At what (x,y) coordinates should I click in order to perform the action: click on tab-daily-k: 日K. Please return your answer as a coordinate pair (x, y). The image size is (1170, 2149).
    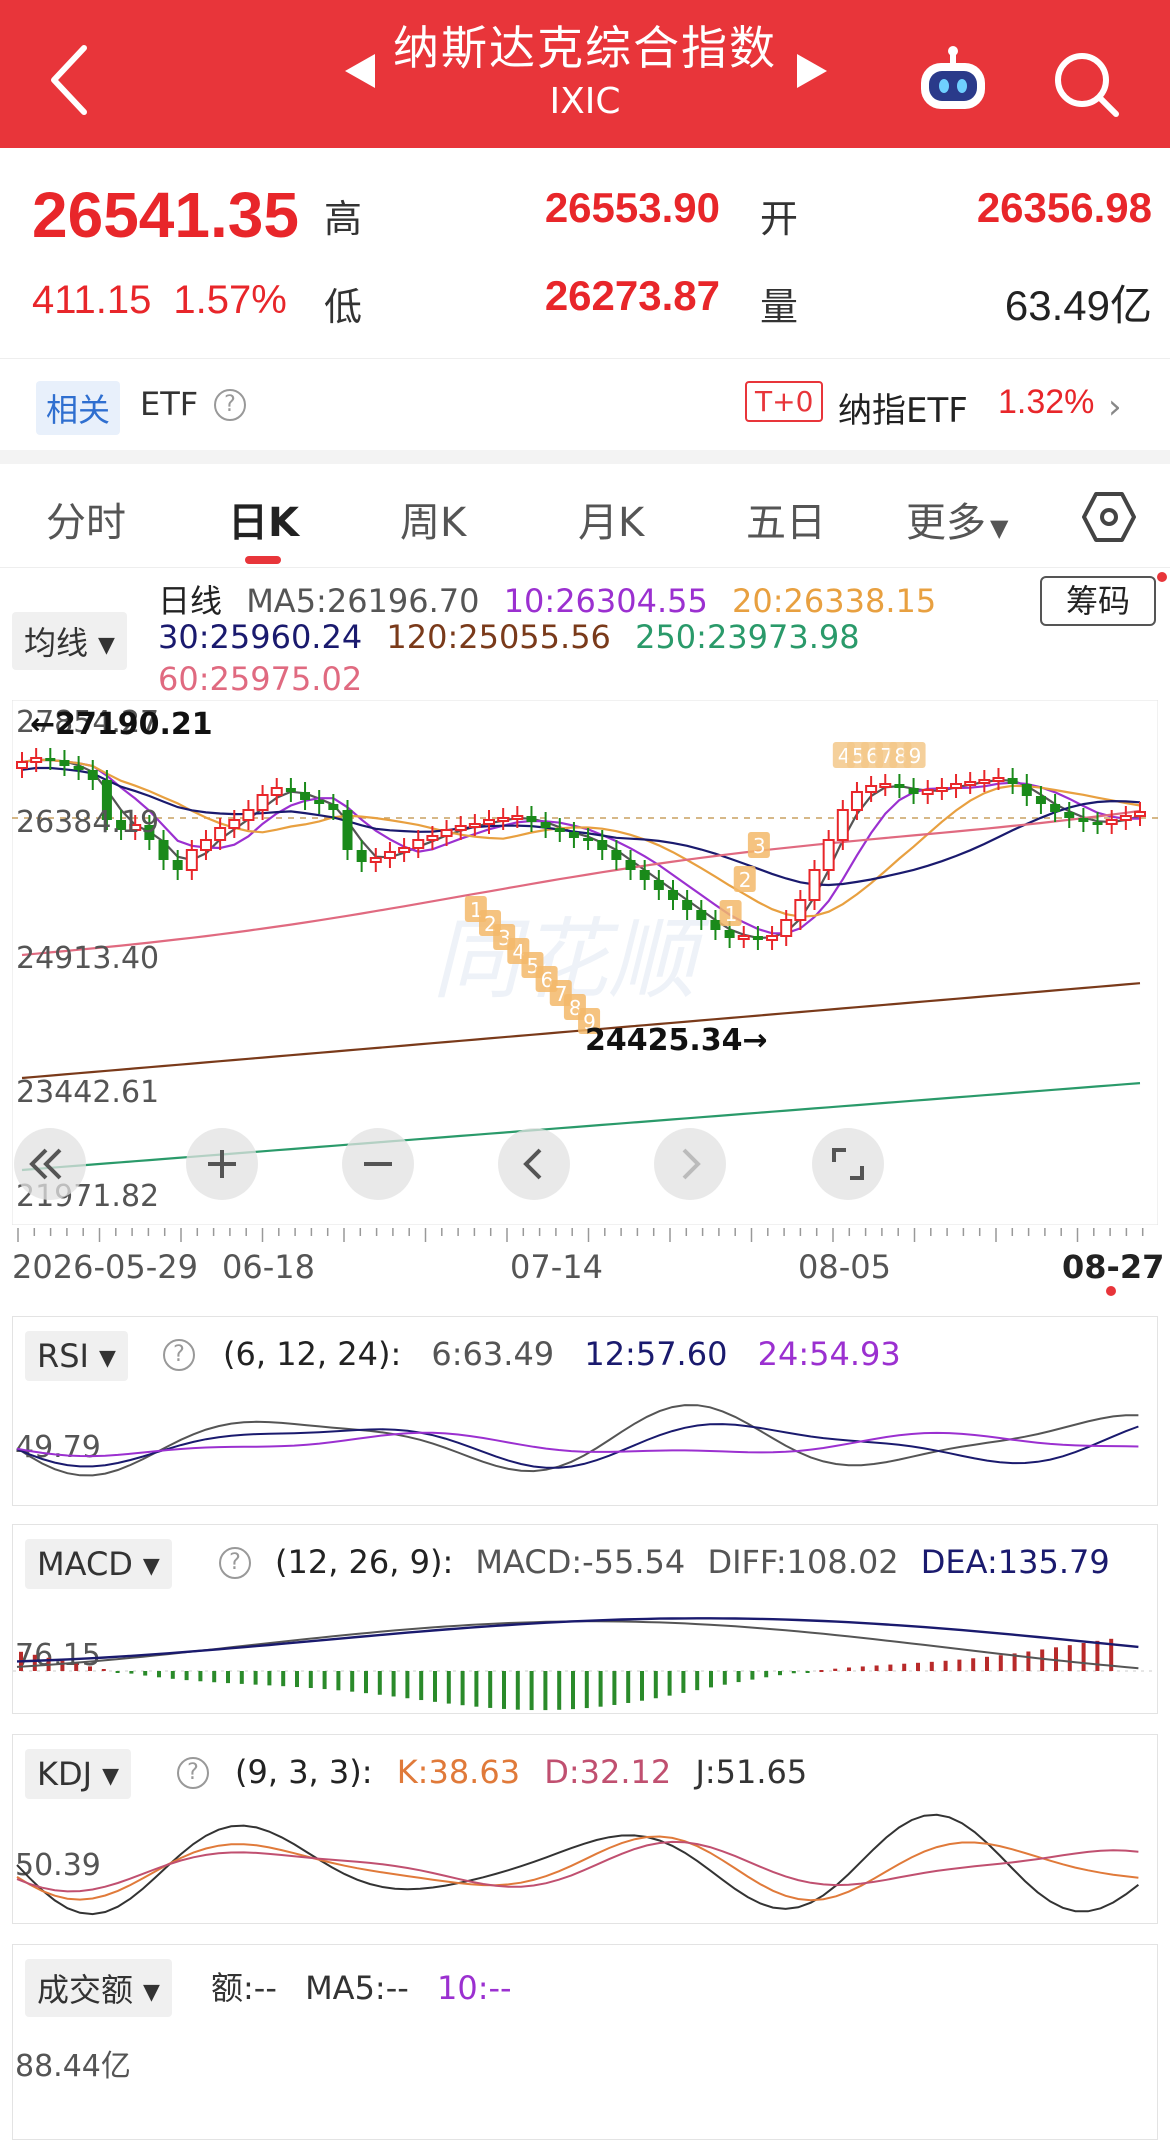
    Looking at the image, I should click on (263, 519).